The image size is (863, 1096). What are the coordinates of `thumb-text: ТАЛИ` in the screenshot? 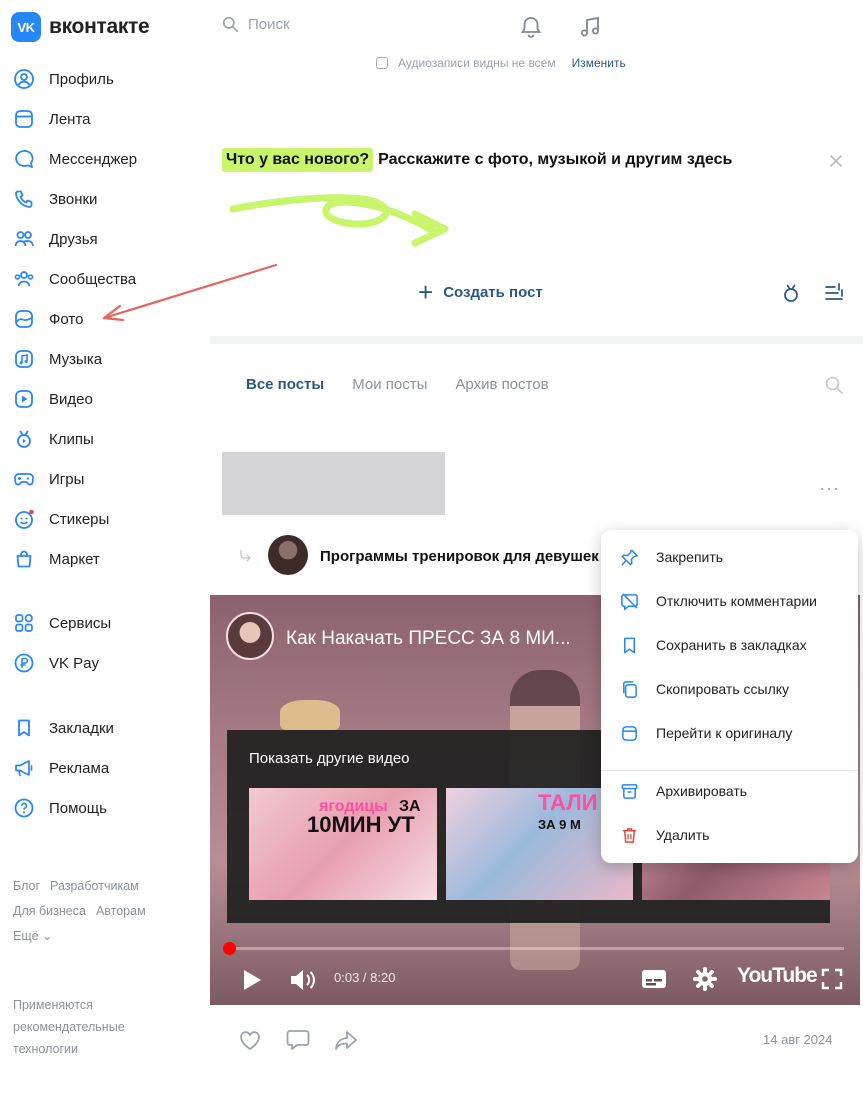 It's located at (568, 802).